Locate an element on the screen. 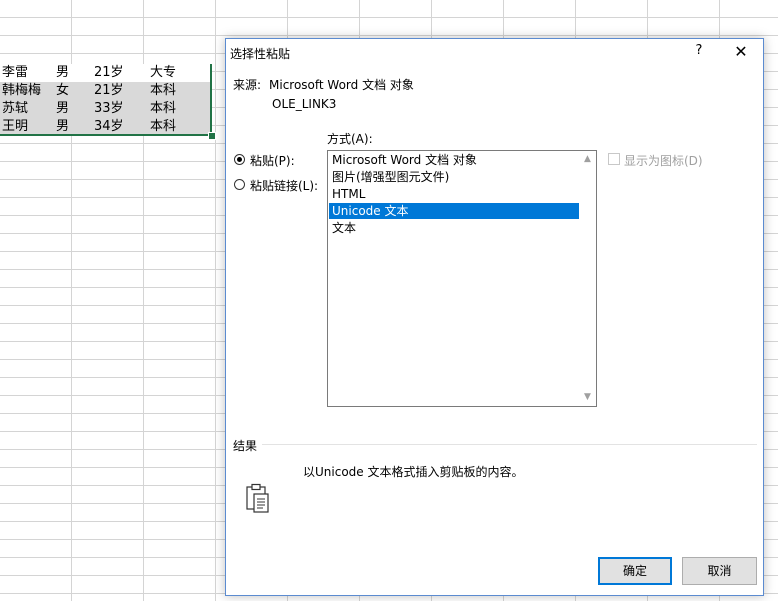 The height and width of the screenshot is (601, 778). list-item: 图片(增强型图元文件) is located at coordinates (454, 177).